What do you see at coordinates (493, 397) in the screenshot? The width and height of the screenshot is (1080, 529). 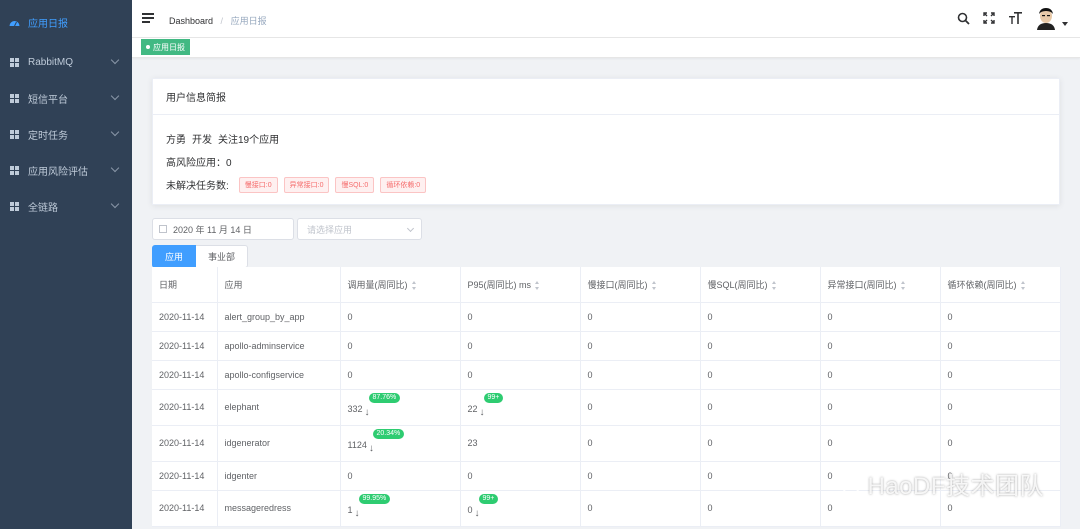 I see `change-pill: 99+` at bounding box center [493, 397].